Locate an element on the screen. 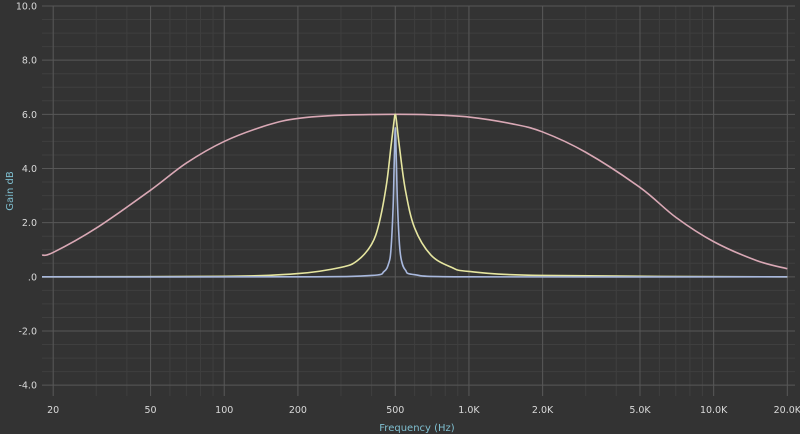 This screenshot has width=800, height=434. x-tick-label: 10.0K is located at coordinates (714, 410).